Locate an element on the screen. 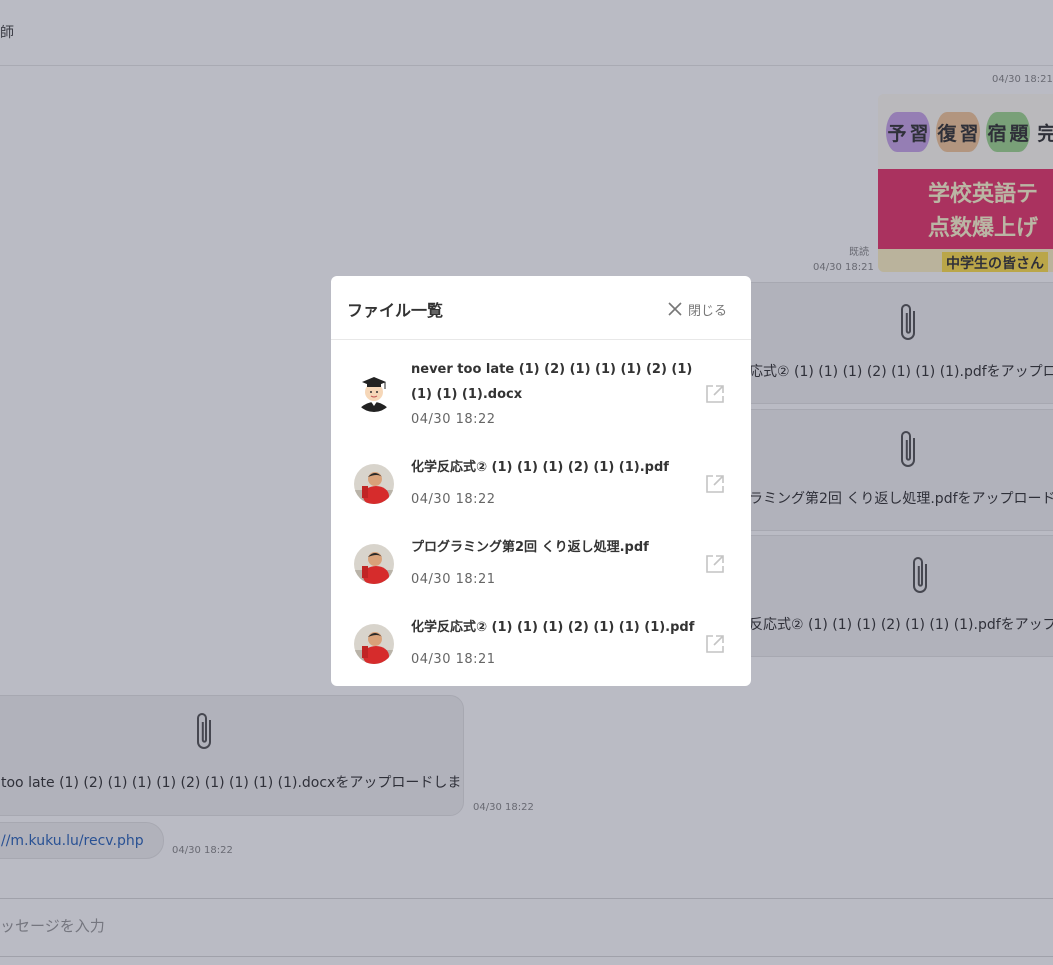 This screenshot has height=965, width=1053. close-button: 閉じる is located at coordinates (697, 309).